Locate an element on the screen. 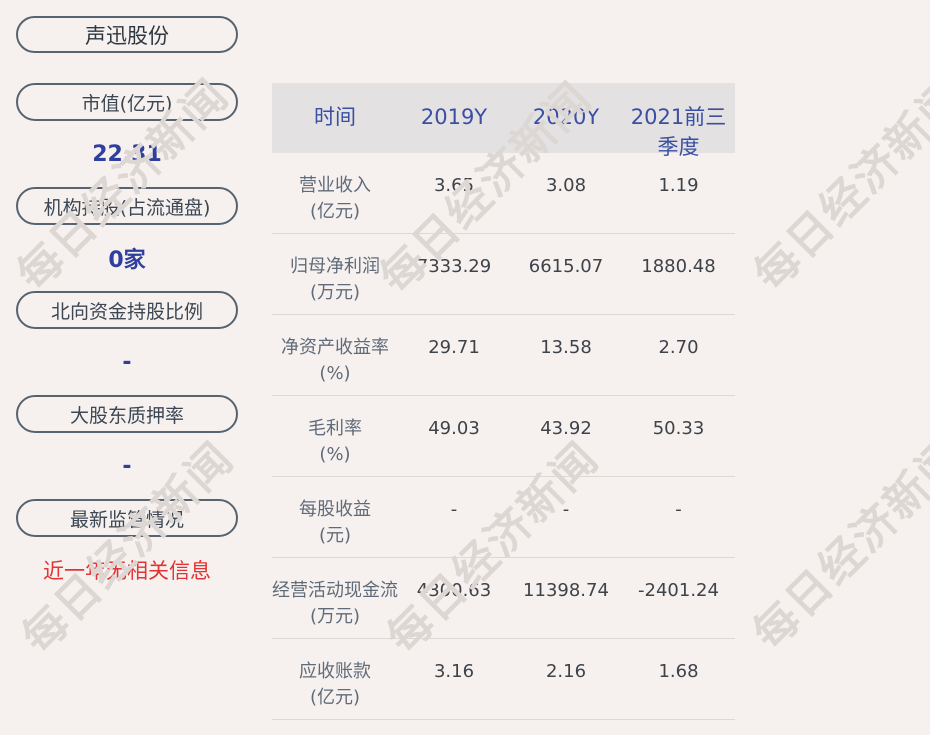  row-label: 经营活动现金流 (万元) is located at coordinates (335, 608).